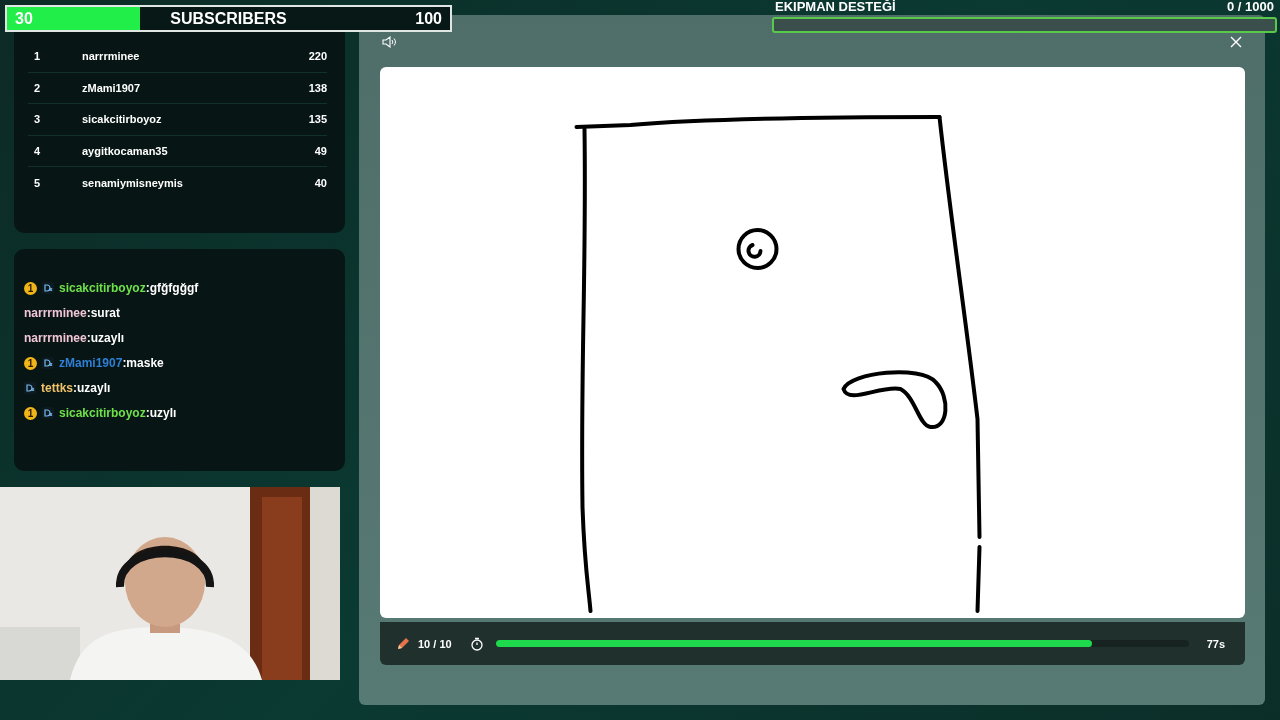  What do you see at coordinates (37, 182) in the screenshot?
I see `rank-number: 5` at bounding box center [37, 182].